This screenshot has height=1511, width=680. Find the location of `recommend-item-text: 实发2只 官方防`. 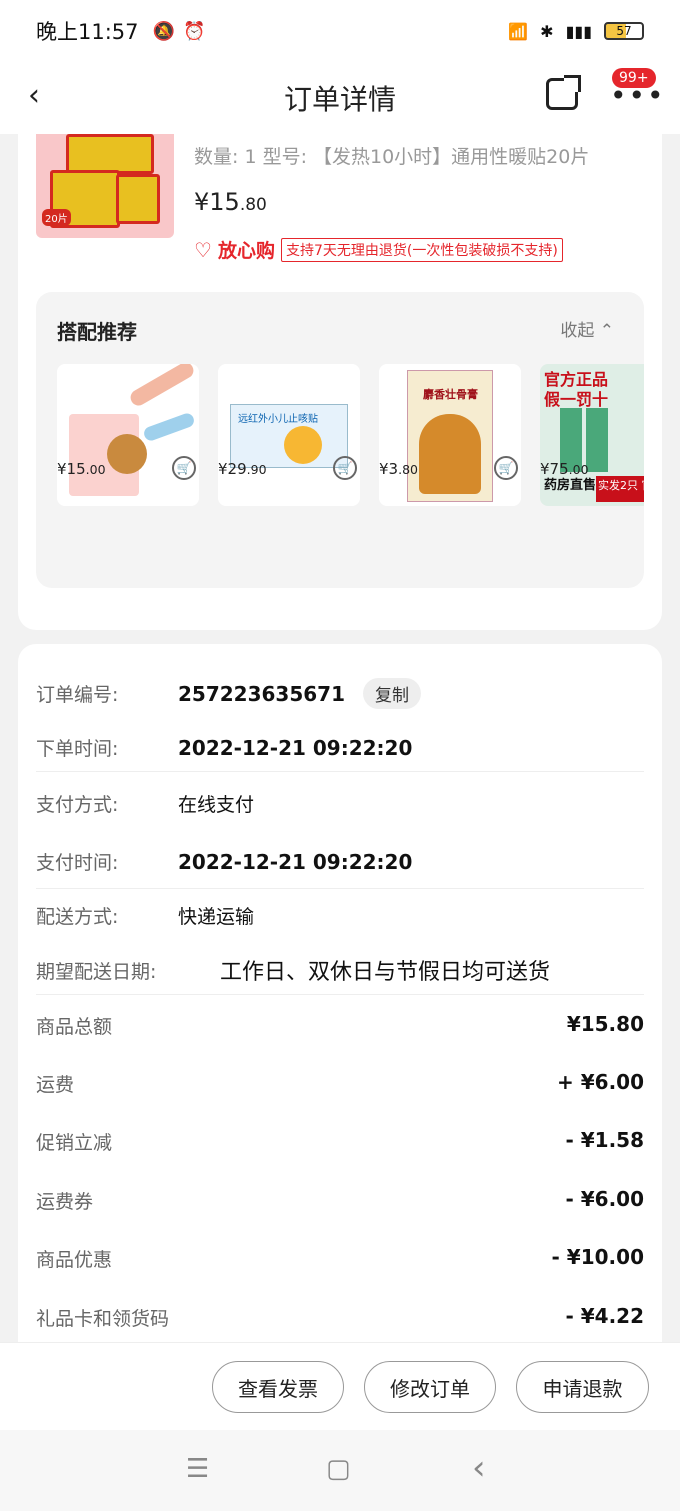

recommend-item-text: 实发2只 官方防 is located at coordinates (620, 489).